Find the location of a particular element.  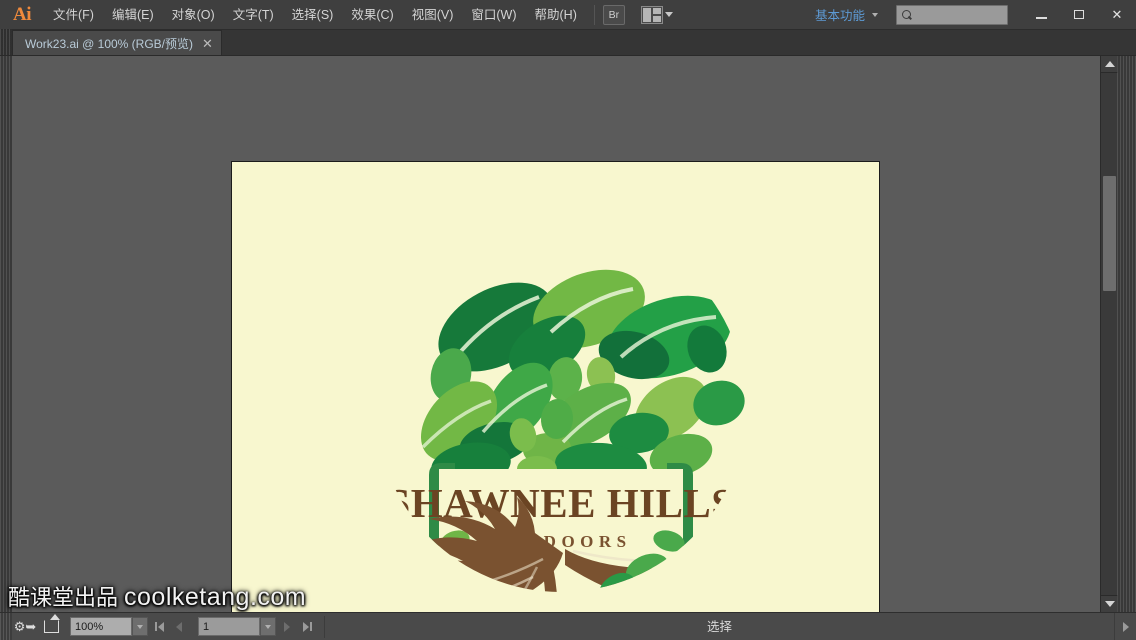

maximize-icon is located at coordinates (1079, 14).